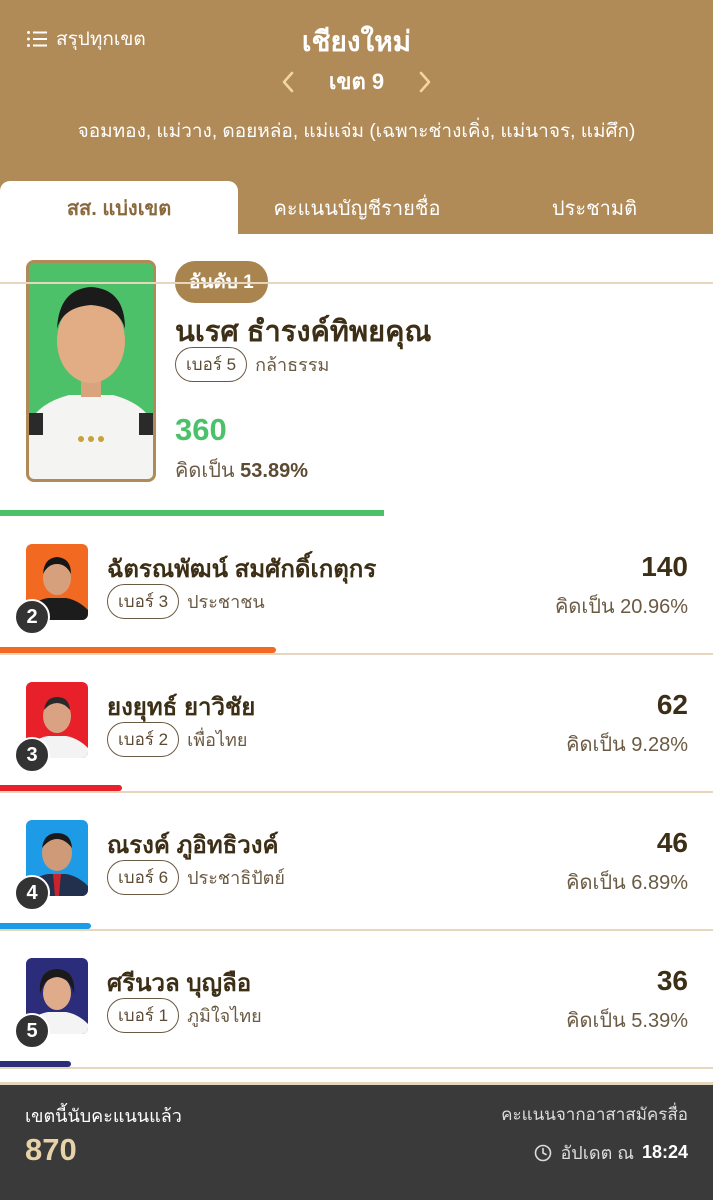 The width and height of the screenshot is (713, 1200). Describe the element at coordinates (201, 429) in the screenshot. I see `winner-votes: 360` at that location.